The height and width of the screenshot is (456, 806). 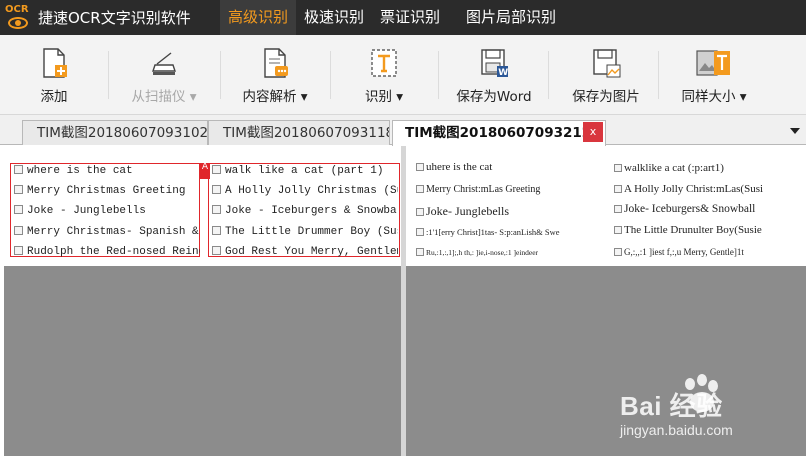 I want to click on menu-partial-image-recognition: 图片局部识别, so click(x=511, y=17).